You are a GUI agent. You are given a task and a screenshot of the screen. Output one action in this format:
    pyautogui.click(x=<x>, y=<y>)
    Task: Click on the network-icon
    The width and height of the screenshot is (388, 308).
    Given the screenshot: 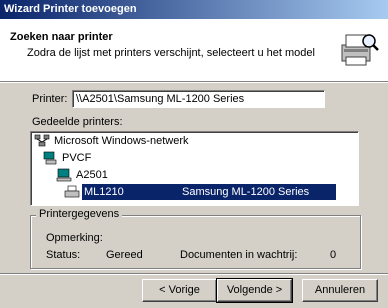 What is the action you would take?
    pyautogui.click(x=42, y=140)
    